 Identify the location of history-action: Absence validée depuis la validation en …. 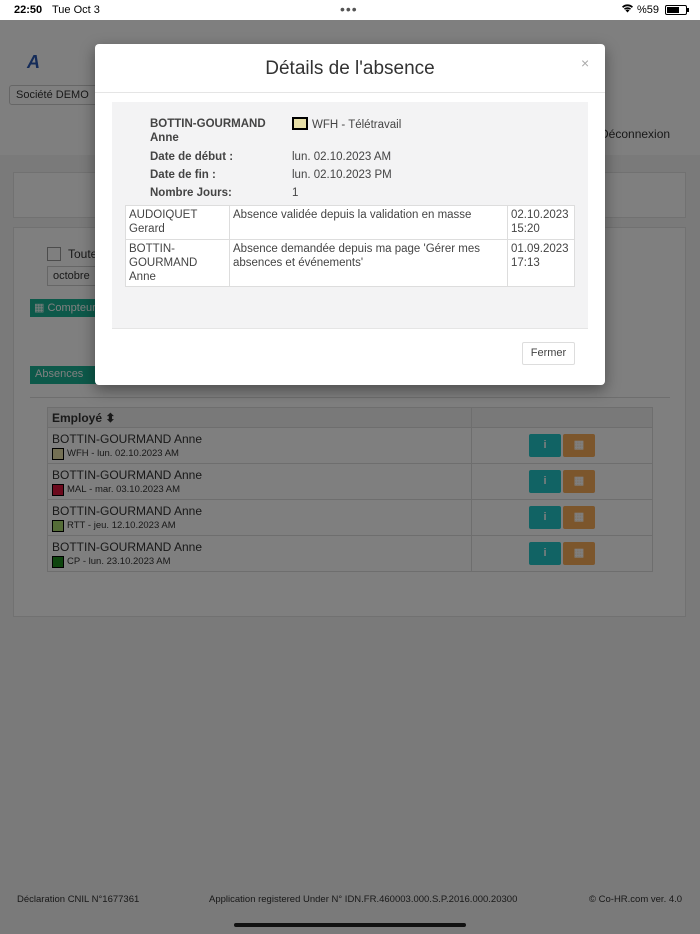
(368, 222).